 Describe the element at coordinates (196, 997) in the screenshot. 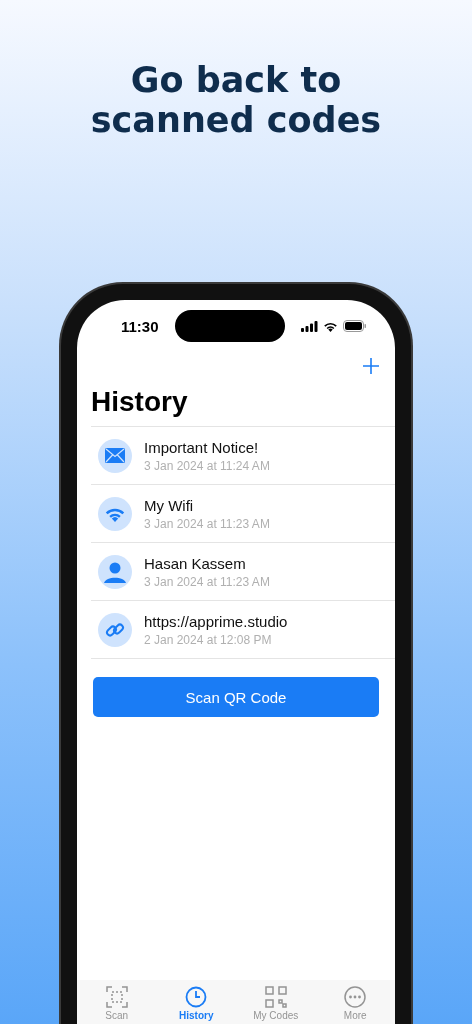

I see `clock-icon` at that location.